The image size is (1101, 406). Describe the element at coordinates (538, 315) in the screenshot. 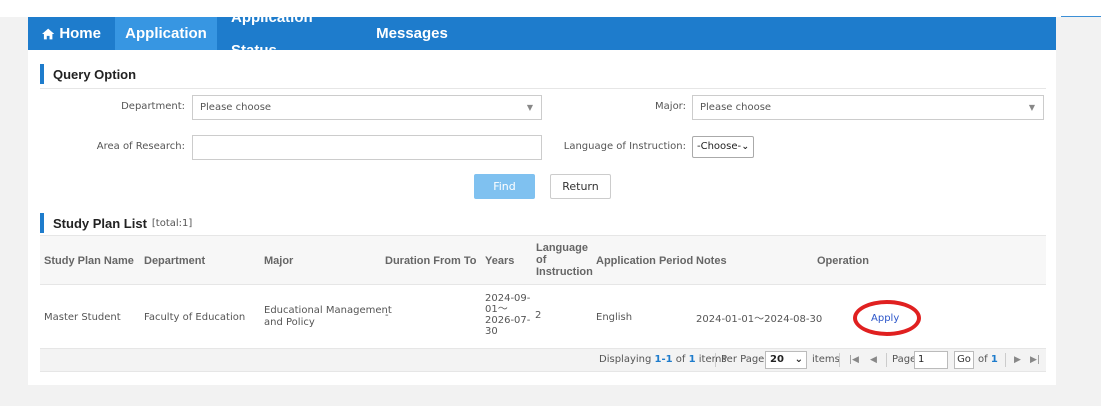

I see `cell-language-count: 2` at that location.